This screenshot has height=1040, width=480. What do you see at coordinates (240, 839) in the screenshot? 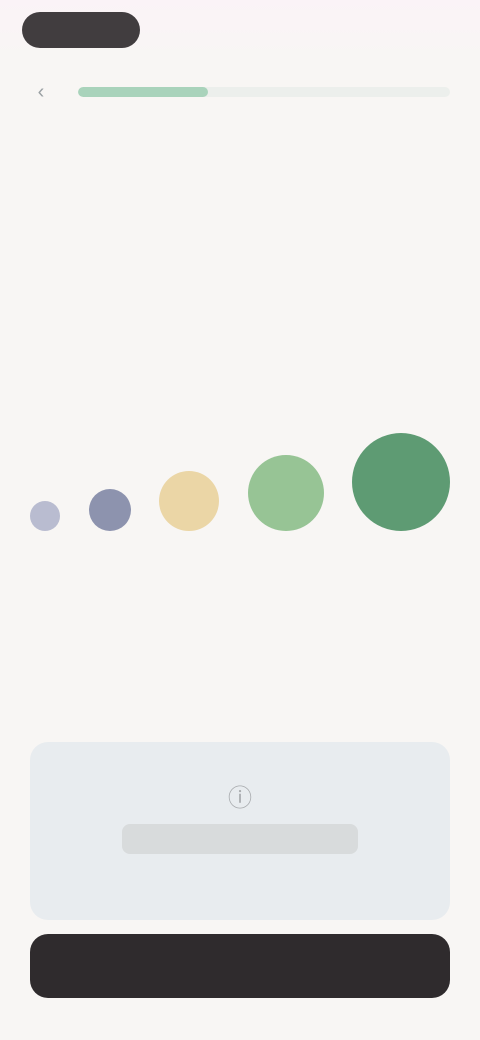
I see `info-text` at bounding box center [240, 839].